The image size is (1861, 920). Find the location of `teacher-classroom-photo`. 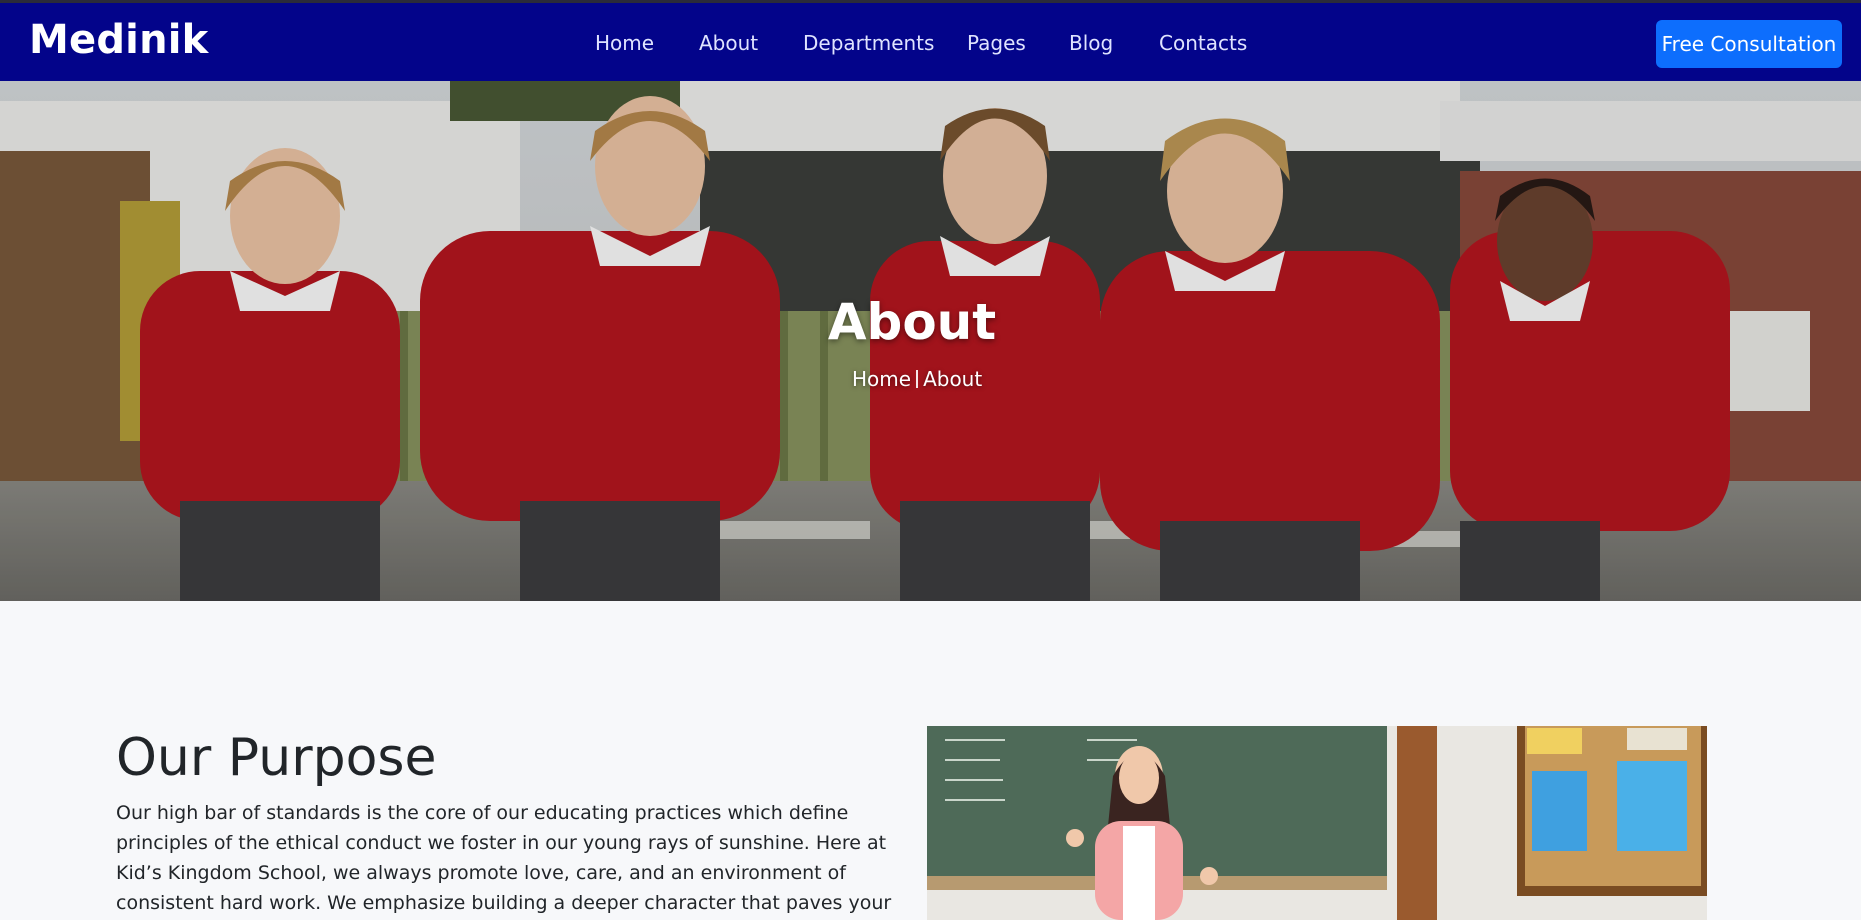

teacher-classroom-photo is located at coordinates (1317, 823).